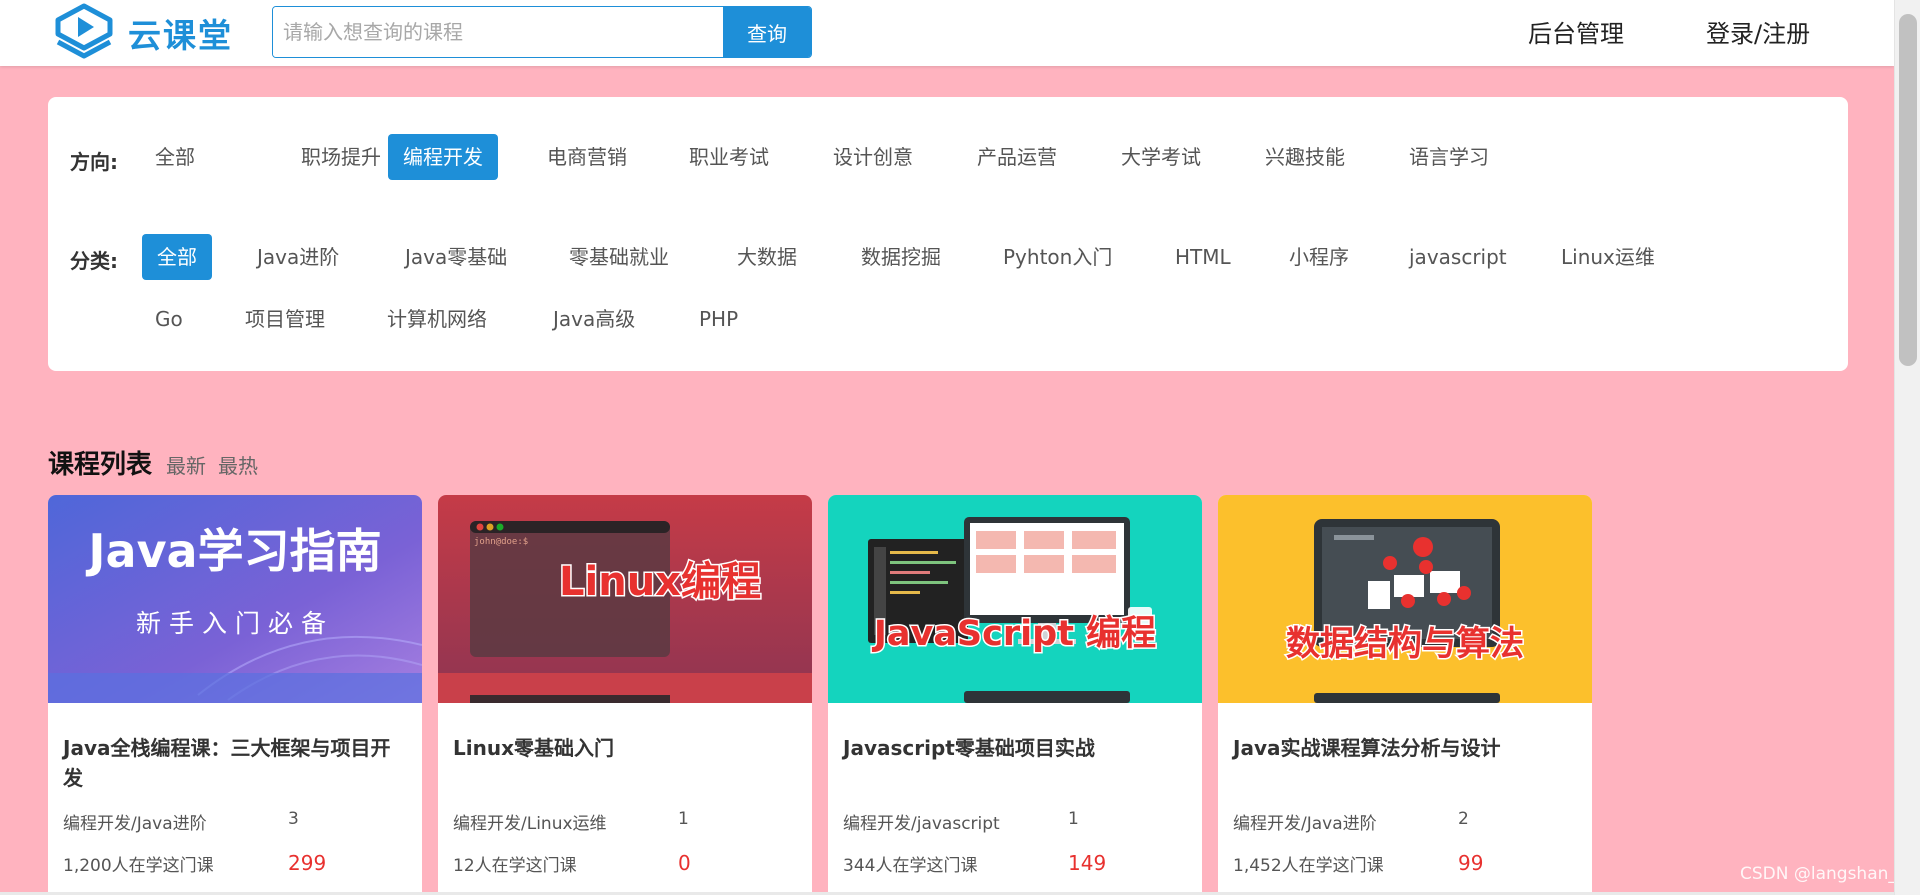  Describe the element at coordinates (456, 257) in the screenshot. I see `category-filter-item: Java零基础` at that location.